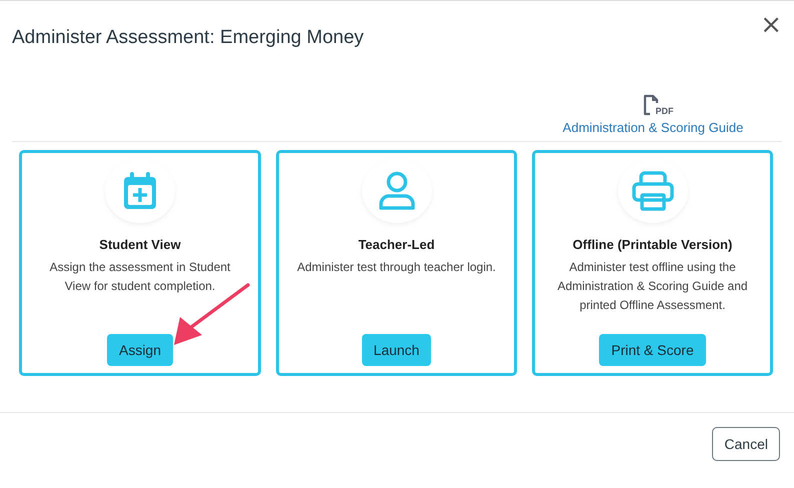 Image resolution: width=794 pixels, height=488 pixels. Describe the element at coordinates (140, 191) in the screenshot. I see `calendar-plus-icon` at that location.